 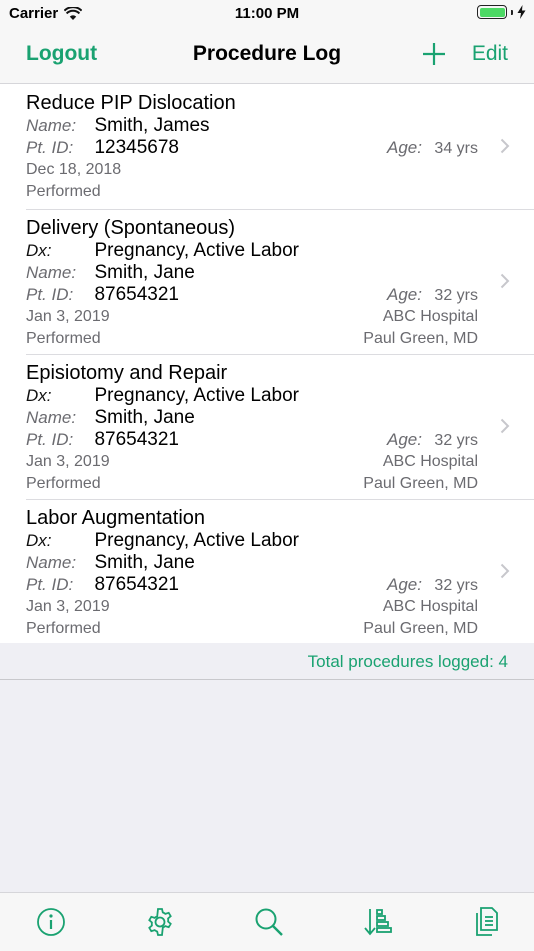 What do you see at coordinates (160, 922) in the screenshot?
I see `gear-icon` at bounding box center [160, 922].